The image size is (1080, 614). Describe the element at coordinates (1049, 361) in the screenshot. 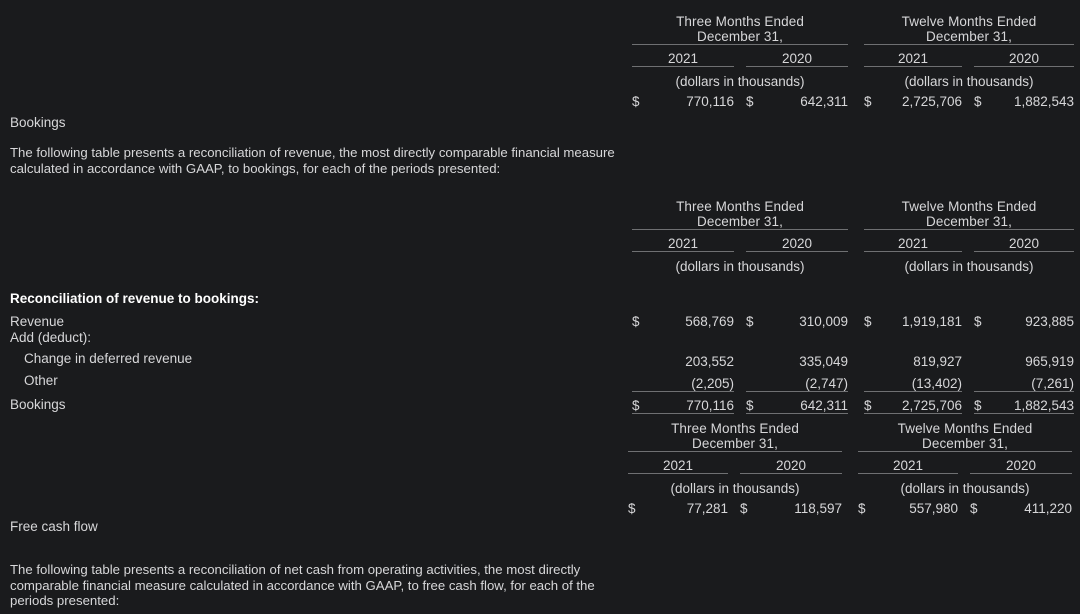

I see `change-deferred-value-3: 965,919` at that location.